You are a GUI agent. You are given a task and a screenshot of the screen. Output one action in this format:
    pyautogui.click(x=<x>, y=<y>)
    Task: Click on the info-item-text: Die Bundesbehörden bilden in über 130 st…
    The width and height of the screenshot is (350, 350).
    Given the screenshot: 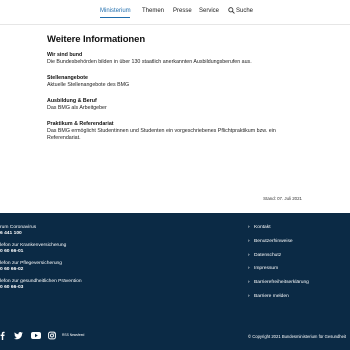 What is the action you would take?
    pyautogui.click(x=149, y=62)
    